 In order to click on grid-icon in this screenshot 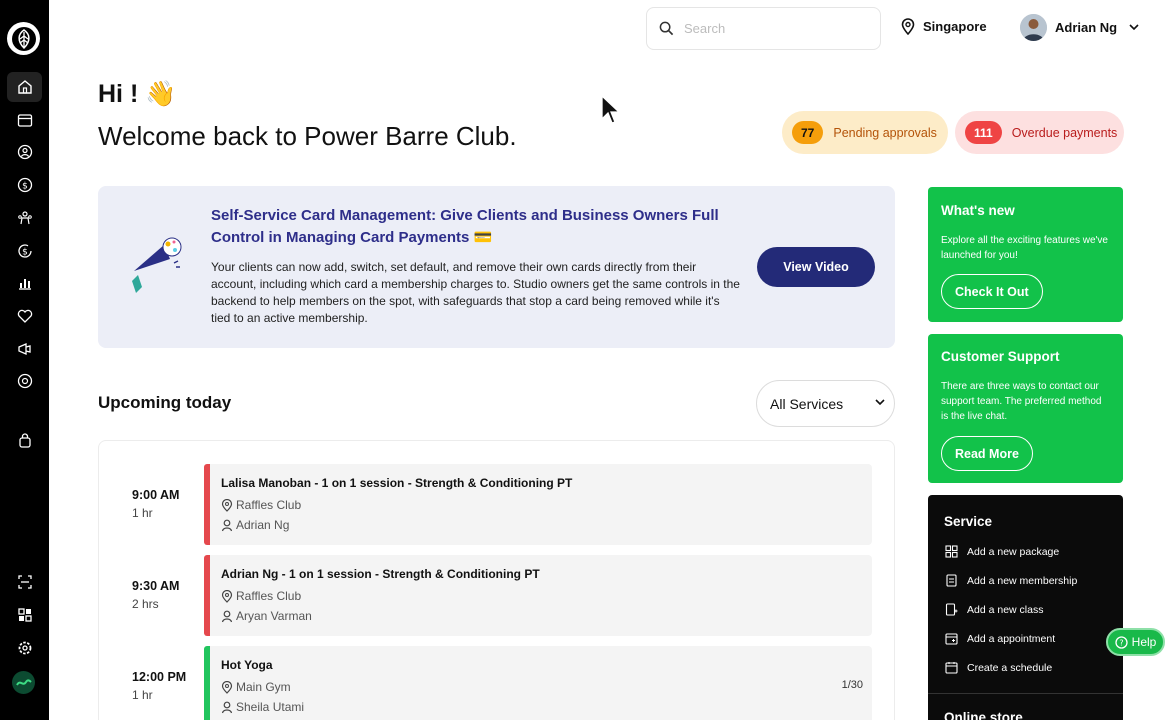, I will do `click(24, 615)`.